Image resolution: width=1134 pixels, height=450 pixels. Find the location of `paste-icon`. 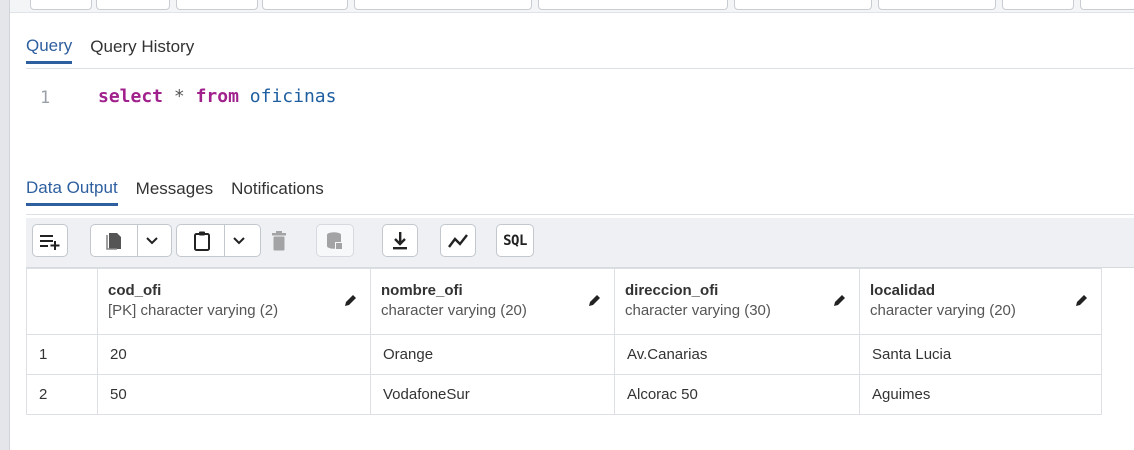

paste-icon is located at coordinates (202, 241).